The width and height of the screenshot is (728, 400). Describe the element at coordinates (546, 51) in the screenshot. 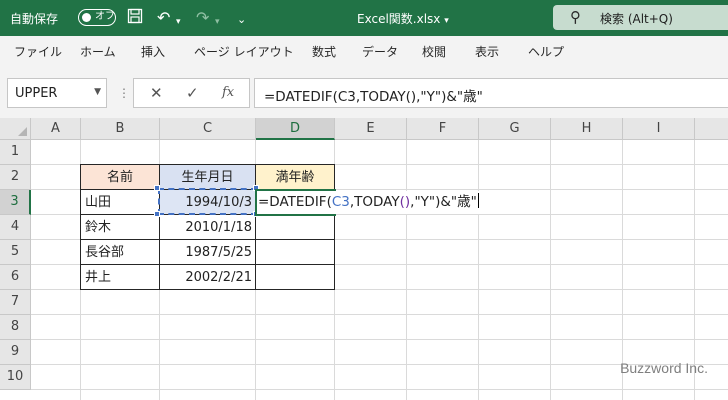

I see `tab-help: ヘルプ` at that location.